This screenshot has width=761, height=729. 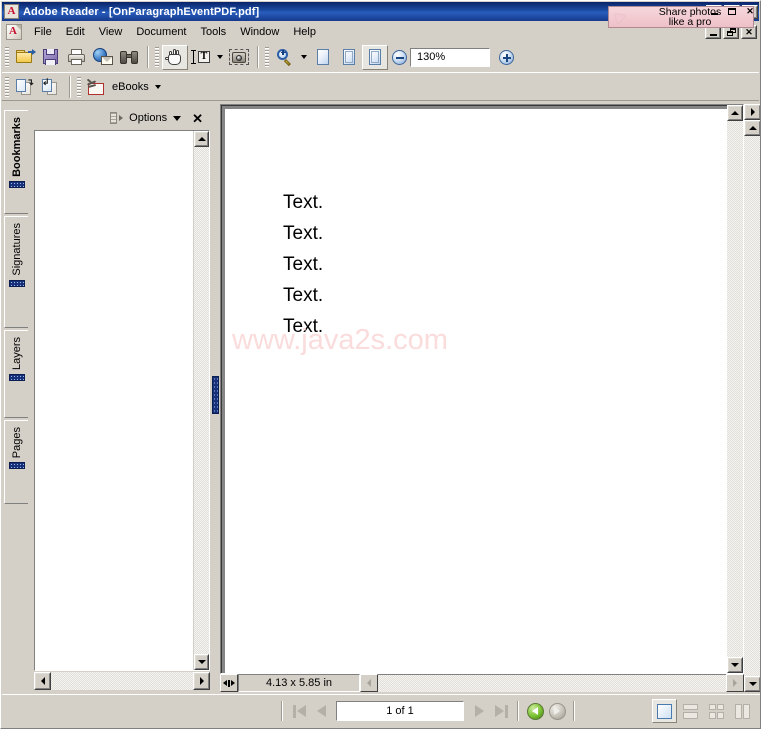 I want to click on previous-page-button, so click(x=321, y=711).